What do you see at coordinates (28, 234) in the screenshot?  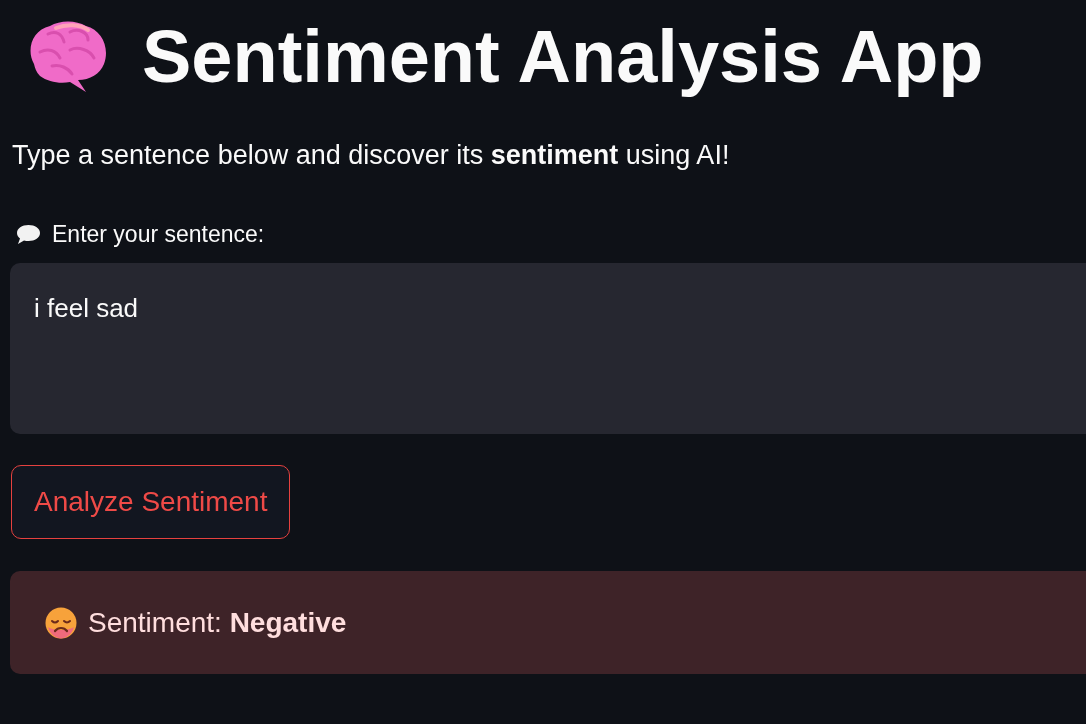 I see `speech-bubble-icon` at bounding box center [28, 234].